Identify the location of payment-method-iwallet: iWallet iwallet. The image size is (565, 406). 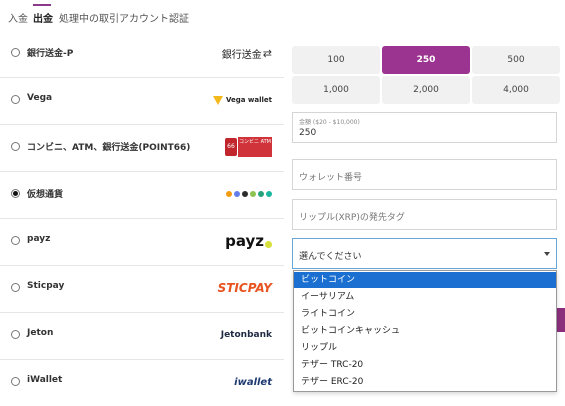
(142, 382).